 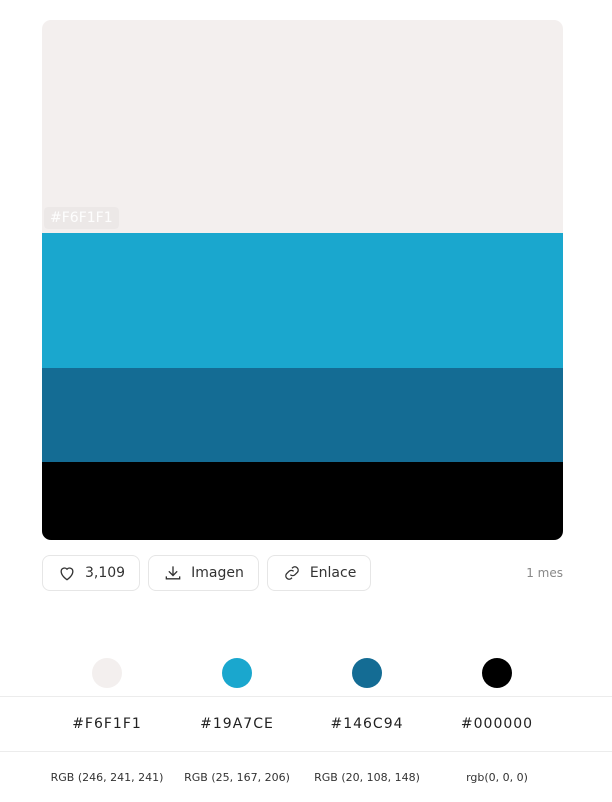 I want to click on download-image-button: Imagen, so click(x=203, y=573).